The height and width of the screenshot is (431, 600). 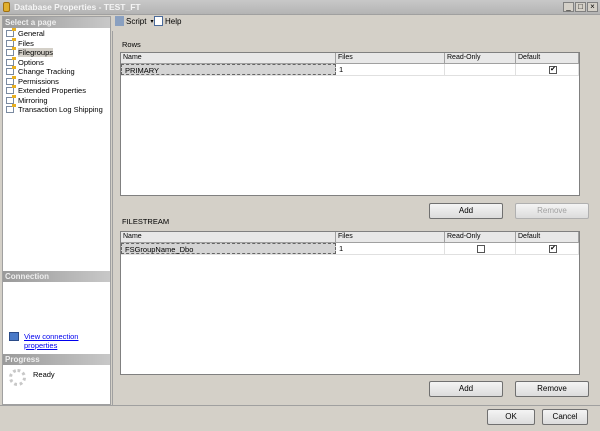 What do you see at coordinates (580, 7) in the screenshot?
I see `maximize-button: □` at bounding box center [580, 7].